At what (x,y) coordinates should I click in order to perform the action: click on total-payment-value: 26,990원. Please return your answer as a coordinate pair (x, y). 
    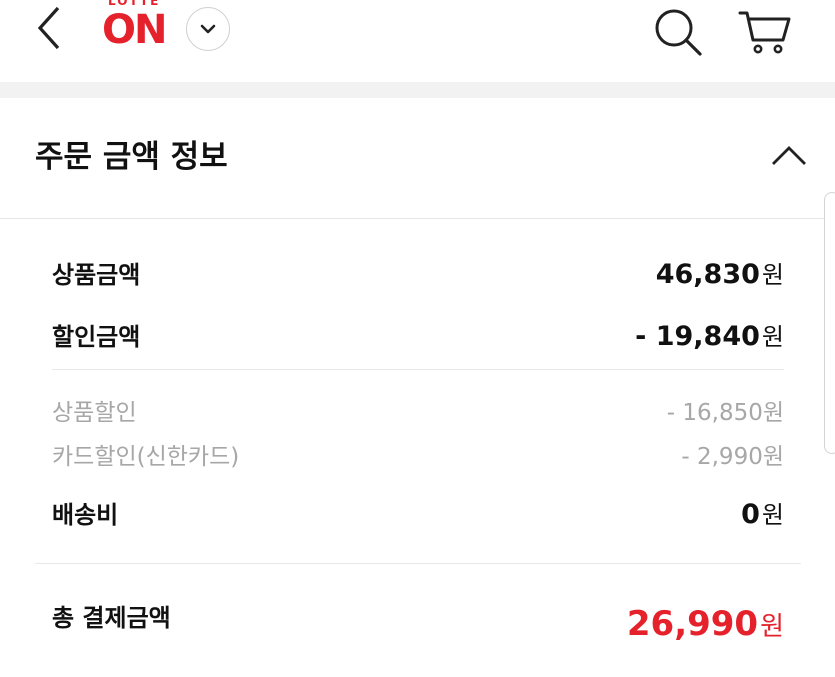
    Looking at the image, I should click on (705, 625).